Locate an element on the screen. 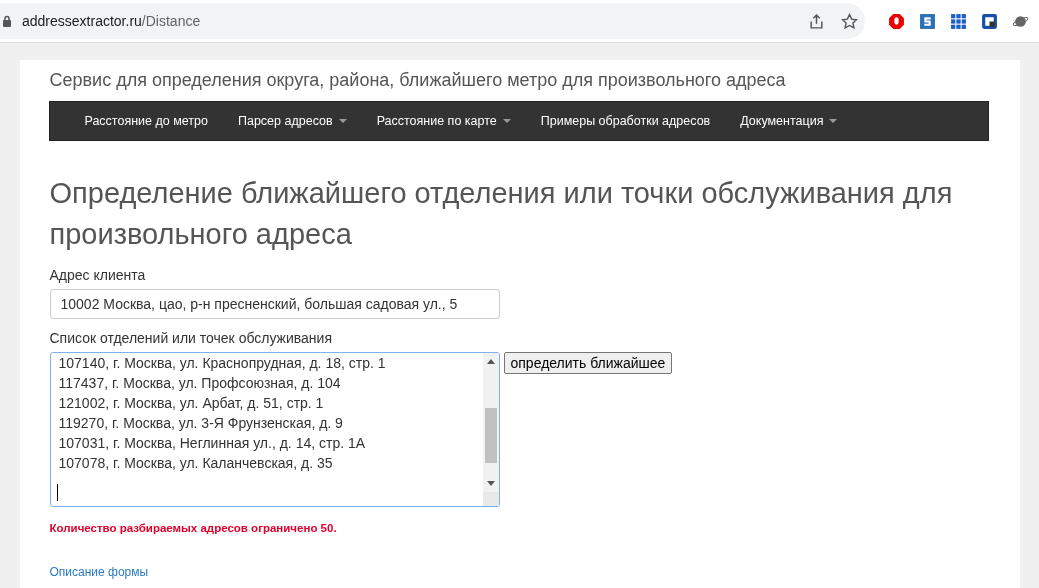 The height and width of the screenshot is (588, 1039). form-description-link: Описание формы is located at coordinates (99, 572).